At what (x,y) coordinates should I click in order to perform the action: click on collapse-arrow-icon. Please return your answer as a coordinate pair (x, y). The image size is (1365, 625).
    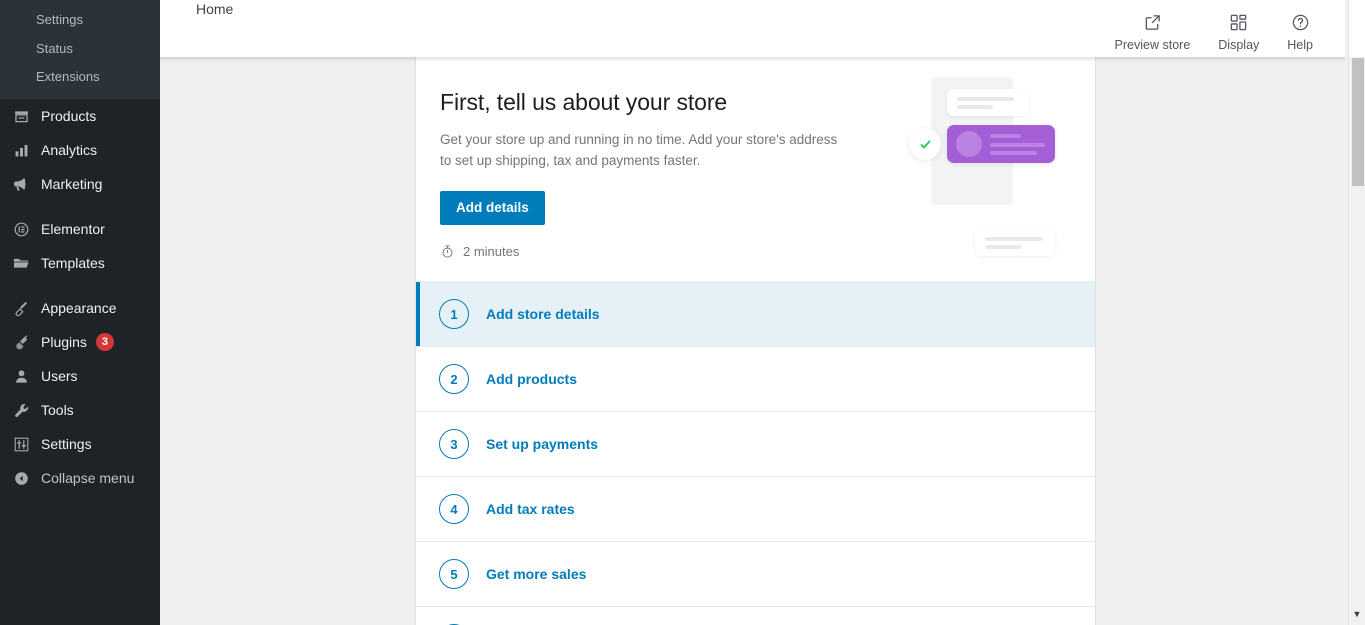
    Looking at the image, I should click on (21, 478).